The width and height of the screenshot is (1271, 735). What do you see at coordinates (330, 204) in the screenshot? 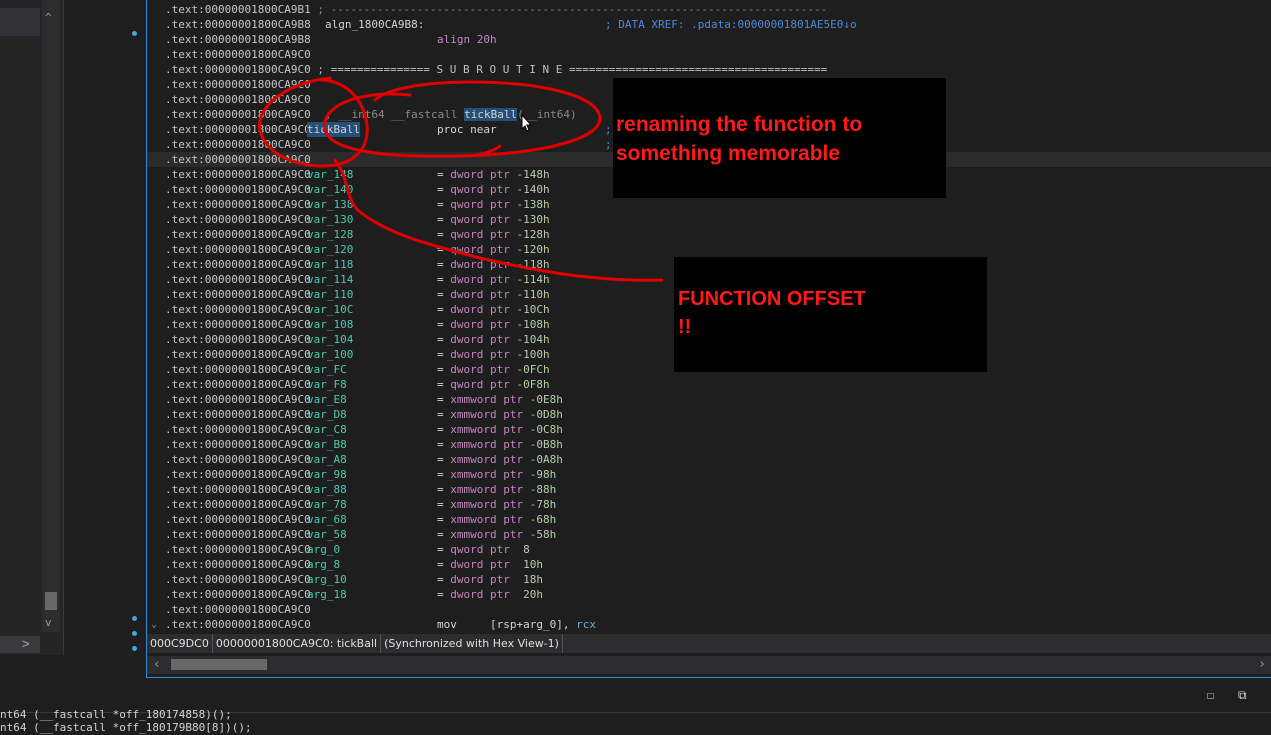
I see `stack-variable: var_138` at bounding box center [330, 204].